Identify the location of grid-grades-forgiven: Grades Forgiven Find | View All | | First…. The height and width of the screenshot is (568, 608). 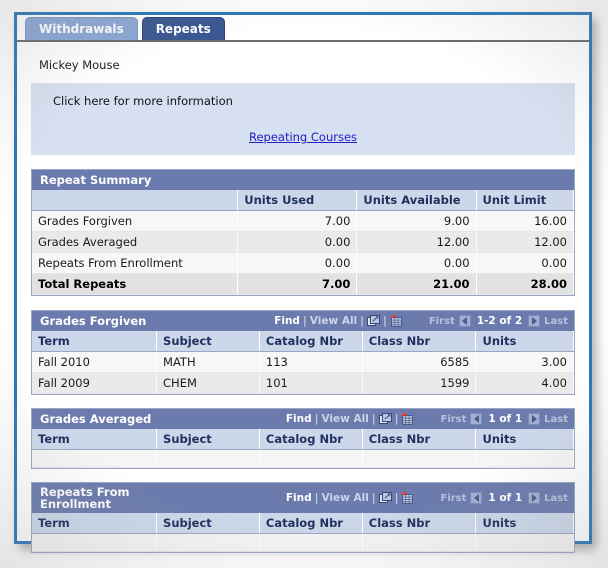
(303, 352).